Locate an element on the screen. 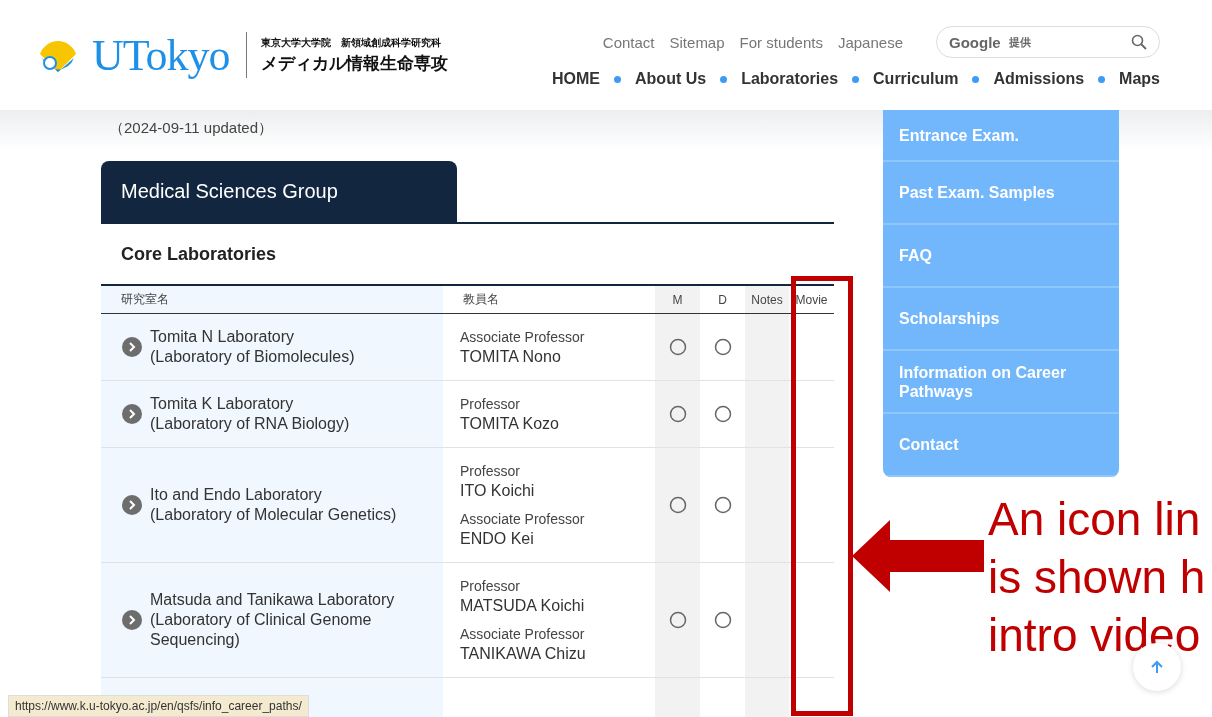 The image size is (1212, 717). top-link: Japanese is located at coordinates (870, 42).